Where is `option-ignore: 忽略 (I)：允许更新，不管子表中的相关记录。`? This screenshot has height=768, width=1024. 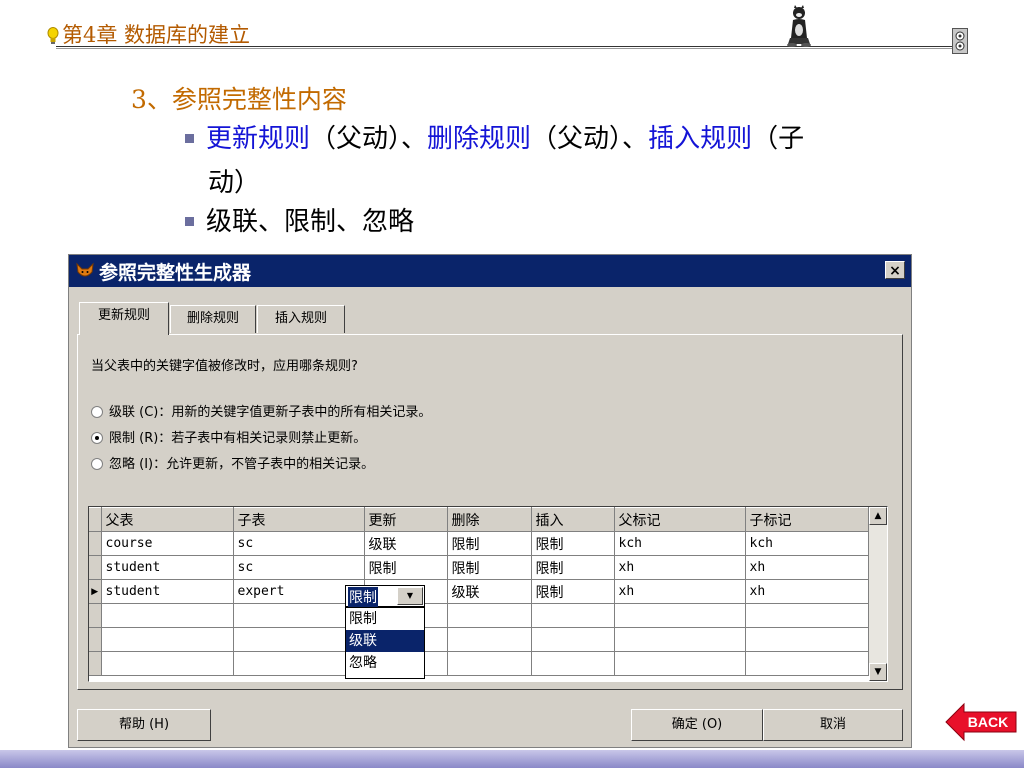 option-ignore: 忽略 (I)：允许更新，不管子表中的相关记录。 is located at coordinates (232, 462).